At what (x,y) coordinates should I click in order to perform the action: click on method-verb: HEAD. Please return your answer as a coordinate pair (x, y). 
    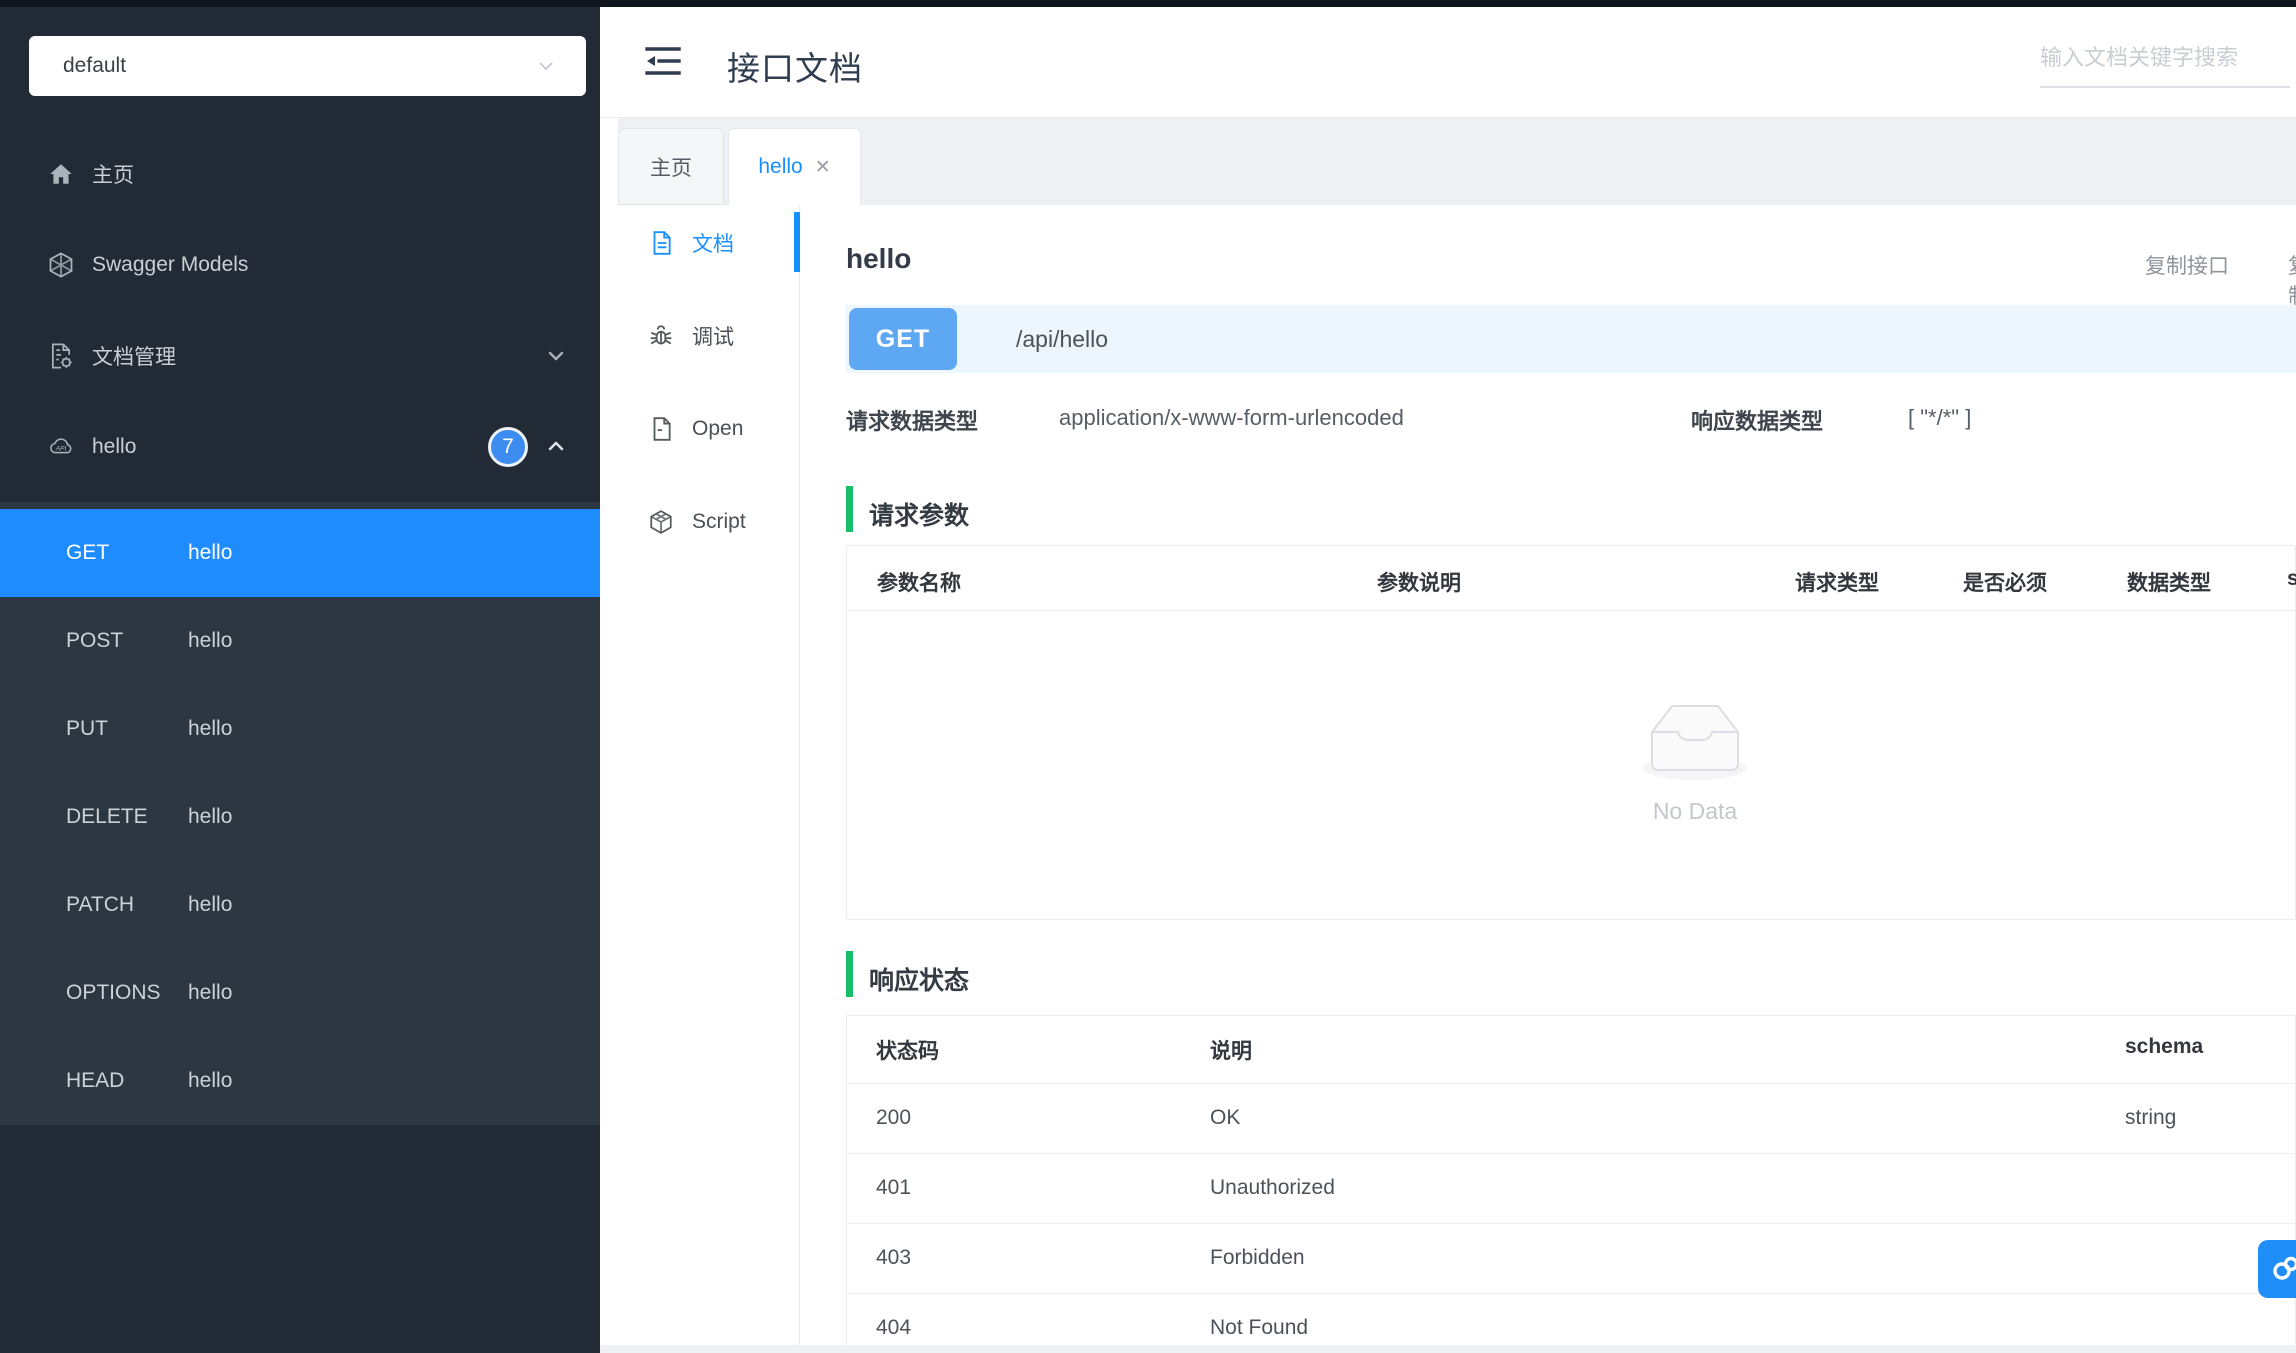
    Looking at the image, I should click on (95, 1080).